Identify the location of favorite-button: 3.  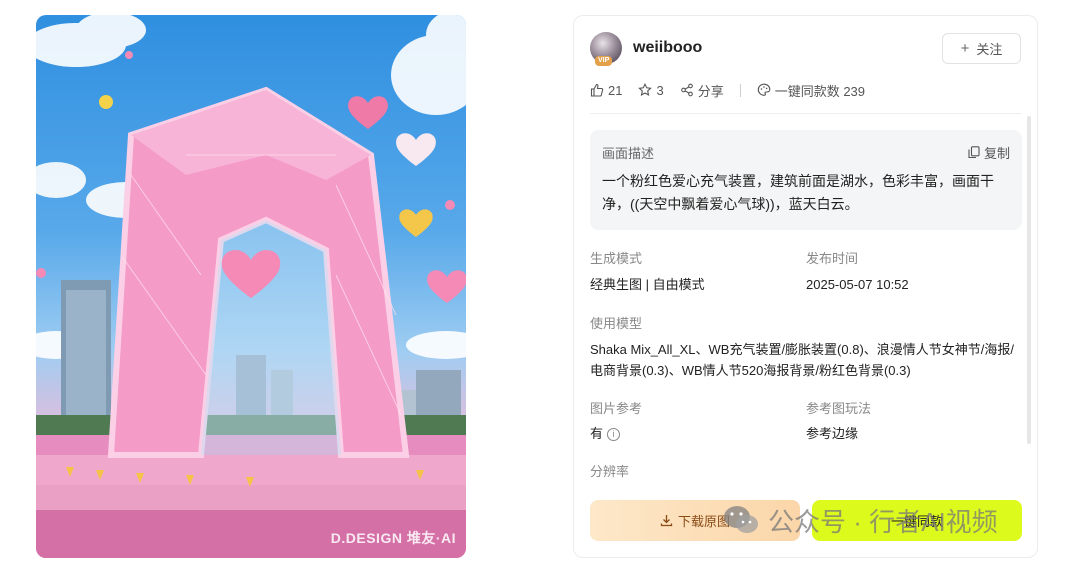
(651, 90).